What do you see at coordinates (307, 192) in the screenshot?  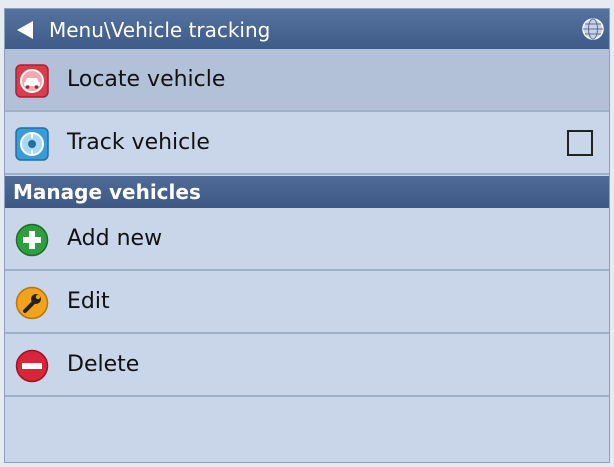 I see `manage-vehicles-header: Manage vehicles` at bounding box center [307, 192].